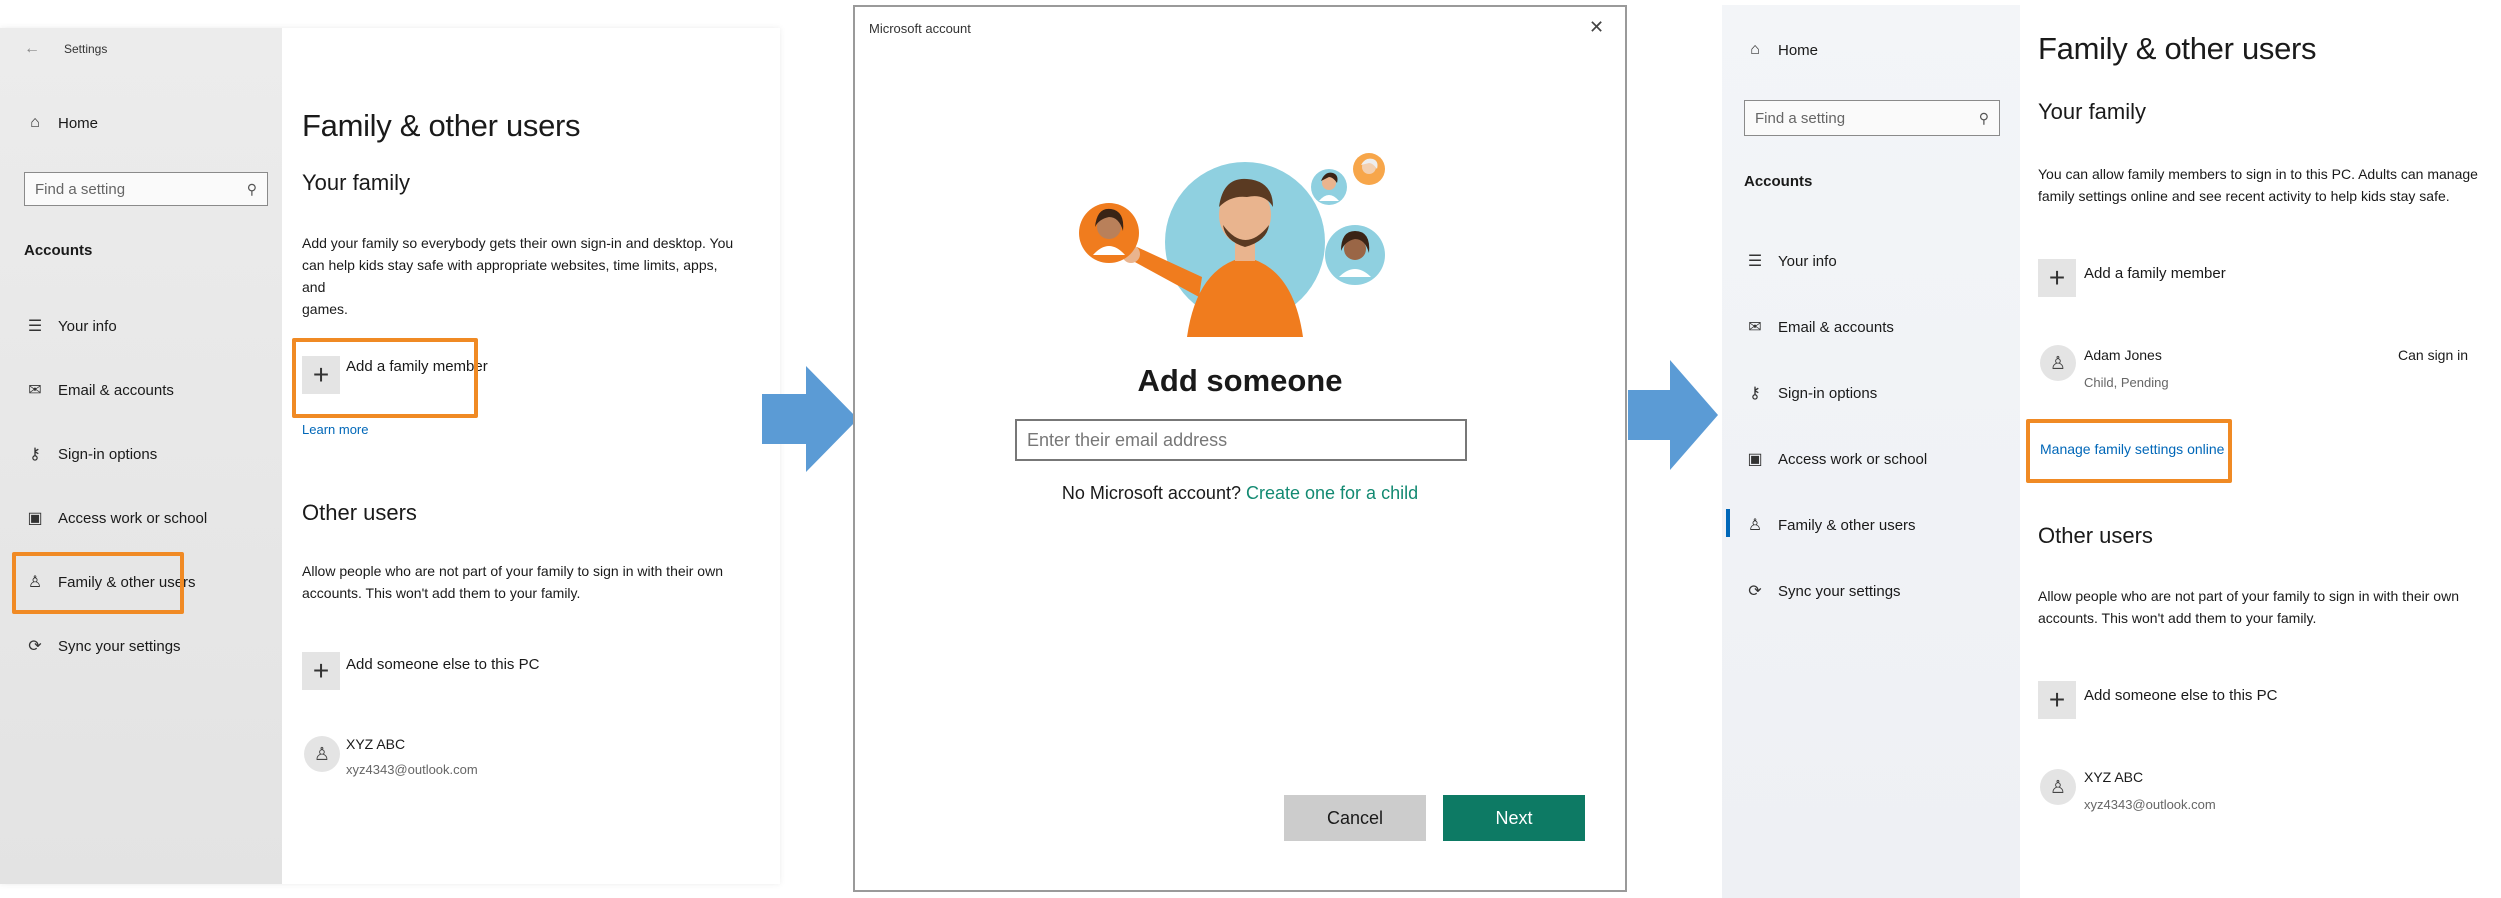 The image size is (2501, 898). What do you see at coordinates (1839, 591) in the screenshot?
I see `nav-sync-label: Sync your settings` at bounding box center [1839, 591].